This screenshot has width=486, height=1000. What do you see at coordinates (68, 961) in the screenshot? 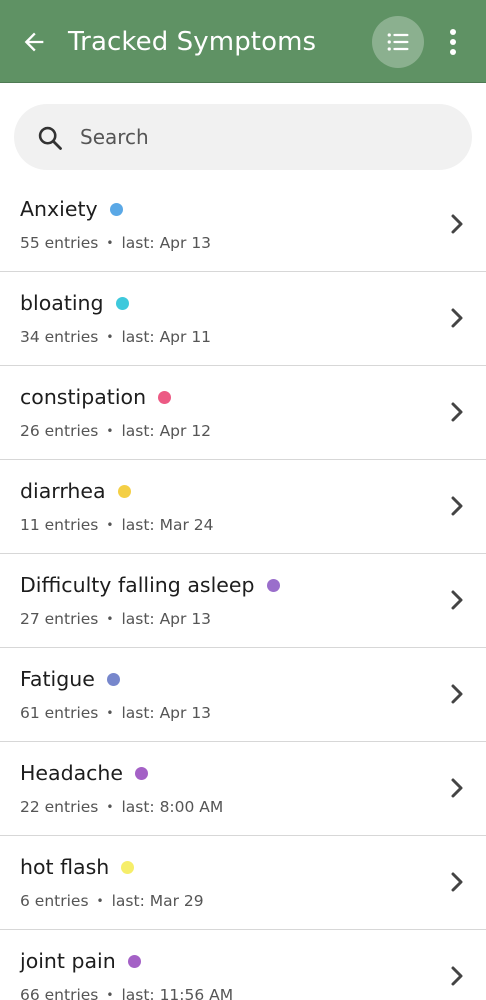
I see `symptom-name: joint pain` at bounding box center [68, 961].